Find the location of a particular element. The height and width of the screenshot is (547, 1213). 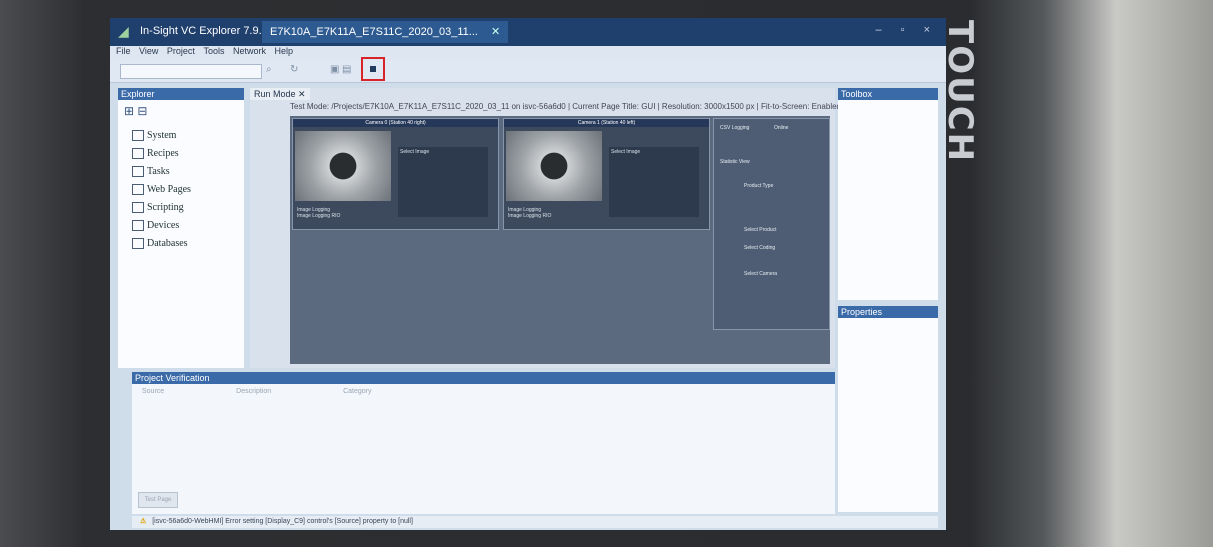

explorer-item-databases: Databases is located at coordinates (160, 244).